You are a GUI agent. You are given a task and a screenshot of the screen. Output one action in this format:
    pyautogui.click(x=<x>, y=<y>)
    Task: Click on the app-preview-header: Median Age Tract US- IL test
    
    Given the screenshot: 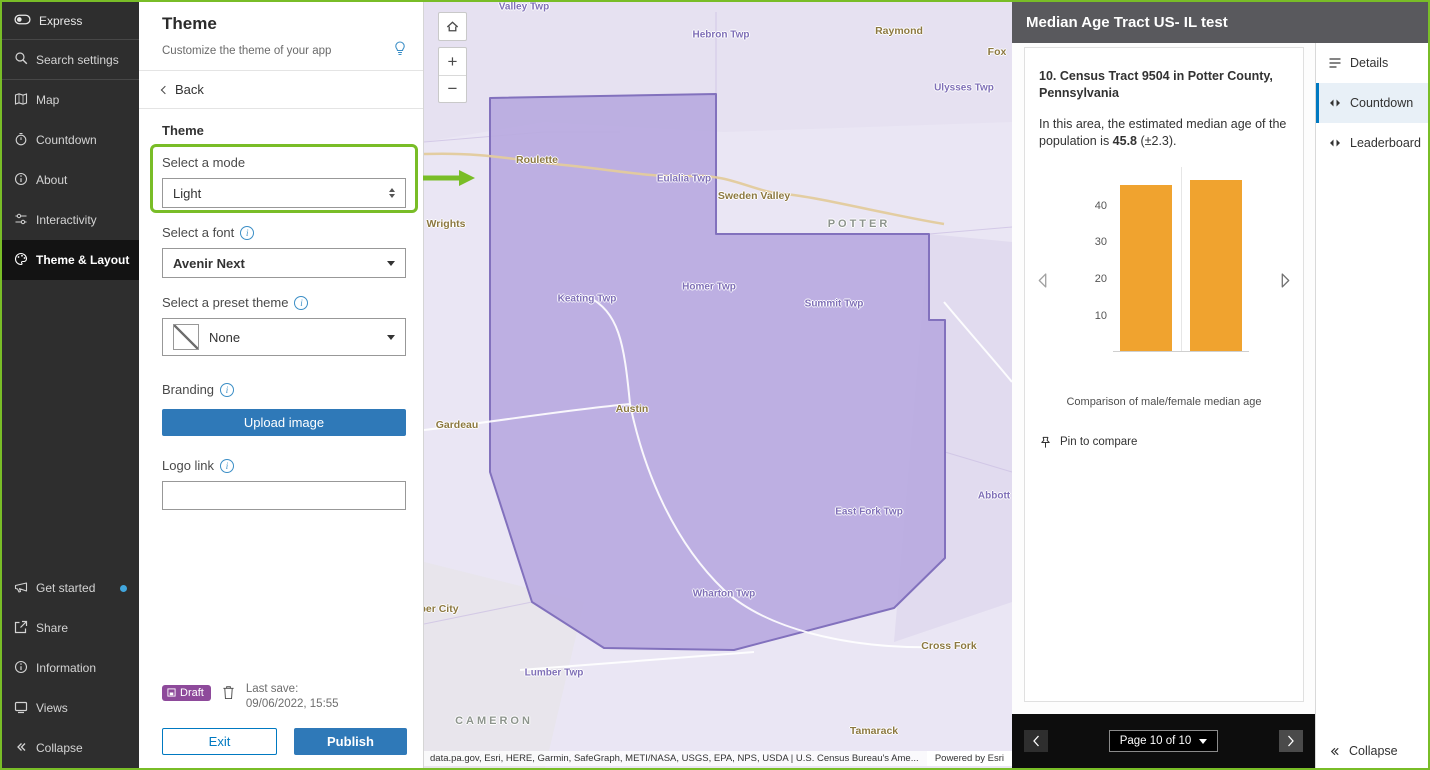 What is the action you would take?
    pyautogui.click(x=1220, y=22)
    